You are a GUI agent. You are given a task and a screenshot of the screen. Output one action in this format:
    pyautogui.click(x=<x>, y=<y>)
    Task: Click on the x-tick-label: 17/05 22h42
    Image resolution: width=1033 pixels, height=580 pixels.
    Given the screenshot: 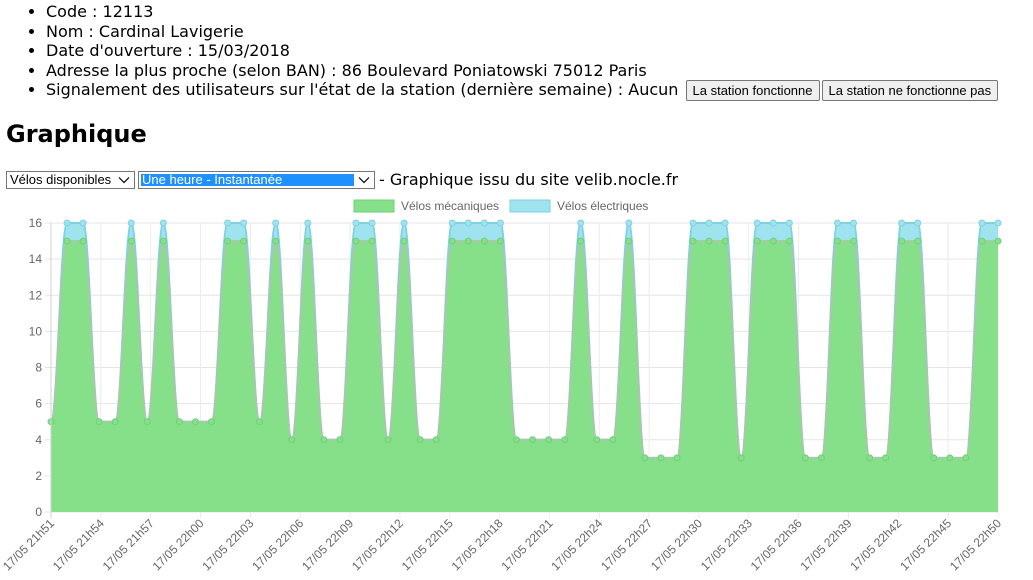 What is the action you would take?
    pyautogui.click(x=875, y=544)
    